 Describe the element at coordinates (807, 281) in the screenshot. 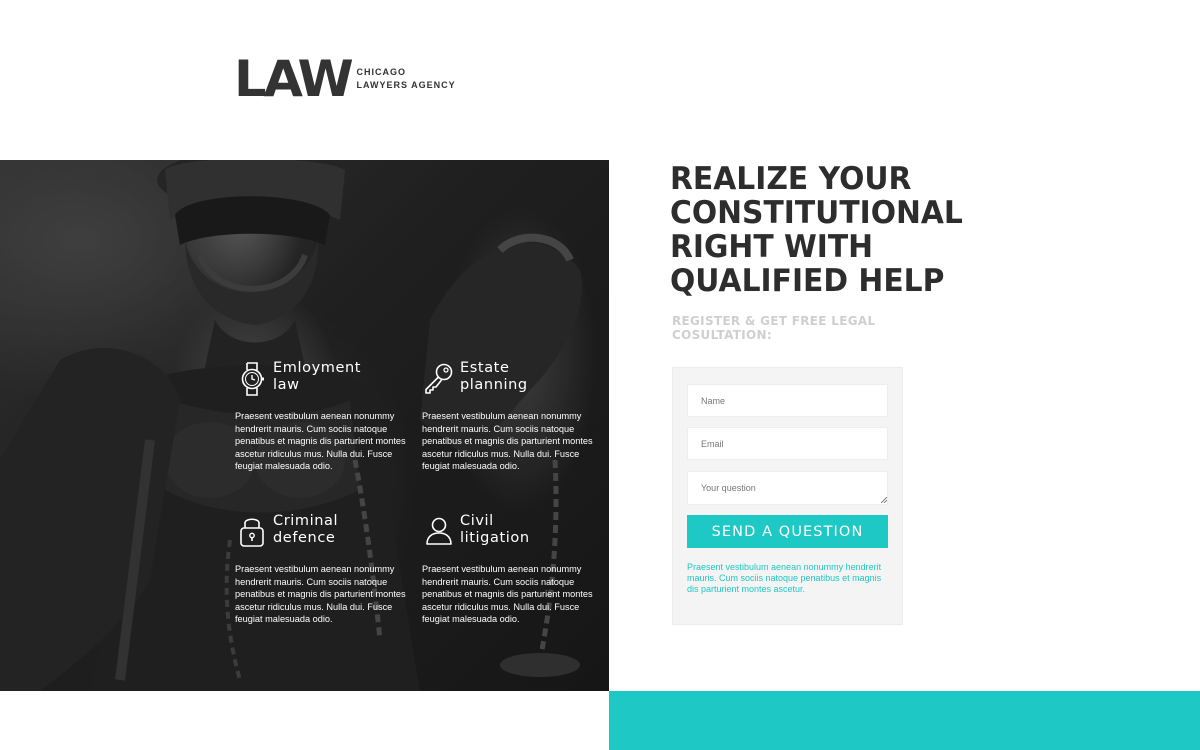

I see `headline-line: QUALIFIED HELP` at that location.